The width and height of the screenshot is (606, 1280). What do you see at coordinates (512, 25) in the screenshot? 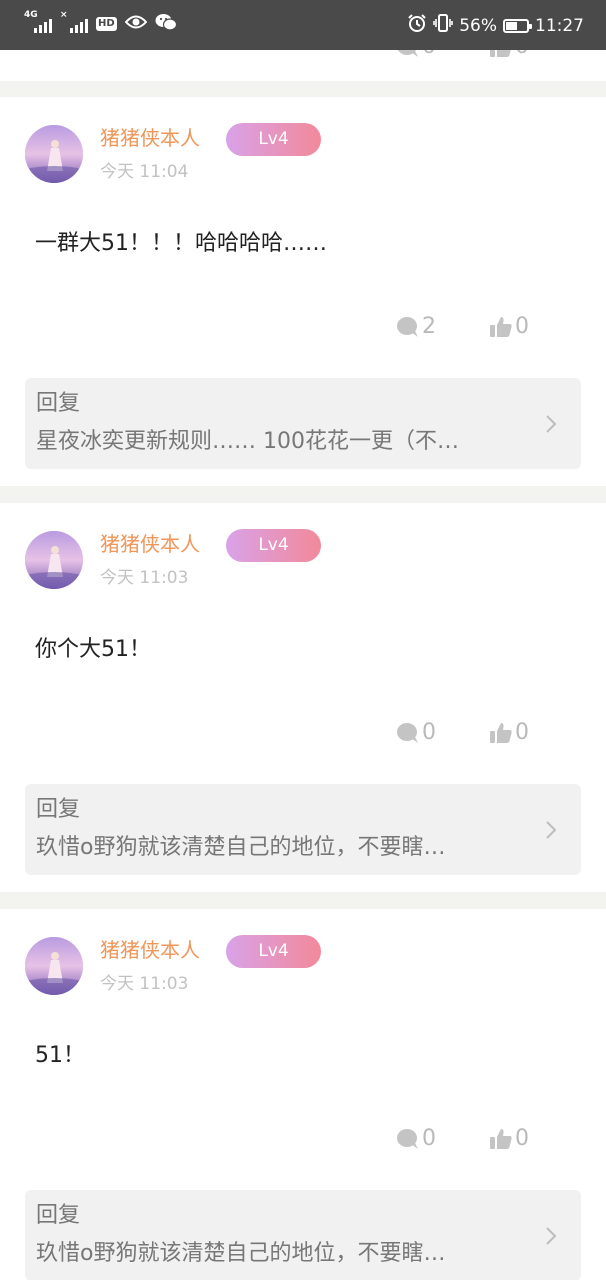
I see `battery-fill` at bounding box center [512, 25].